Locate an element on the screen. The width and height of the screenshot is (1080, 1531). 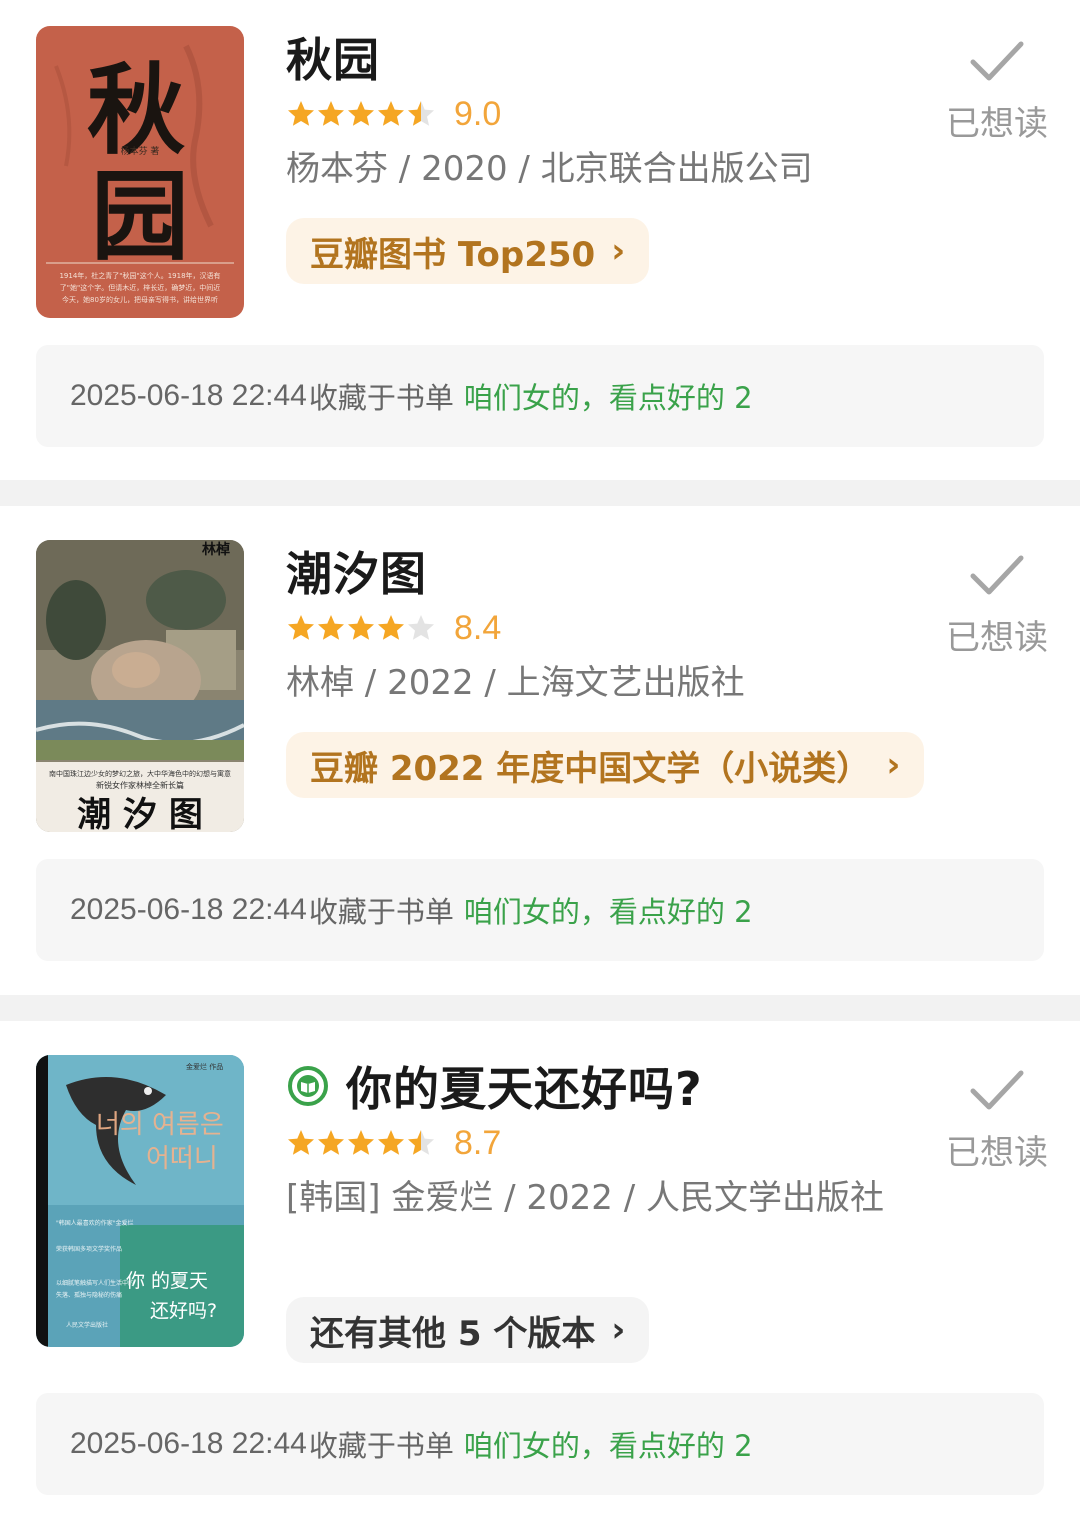
svg-text: 失落、孤独与隐秘的伤痛 is located at coordinates (89, 1295).